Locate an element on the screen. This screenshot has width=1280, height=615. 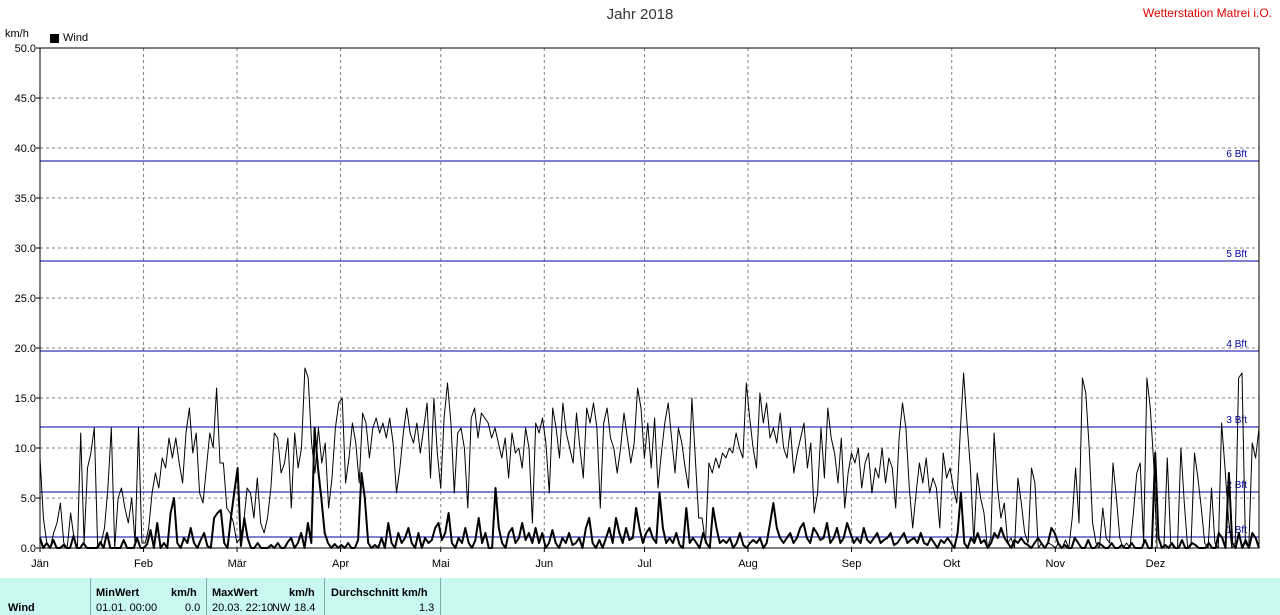
legend-swatch is located at coordinates (54, 38).